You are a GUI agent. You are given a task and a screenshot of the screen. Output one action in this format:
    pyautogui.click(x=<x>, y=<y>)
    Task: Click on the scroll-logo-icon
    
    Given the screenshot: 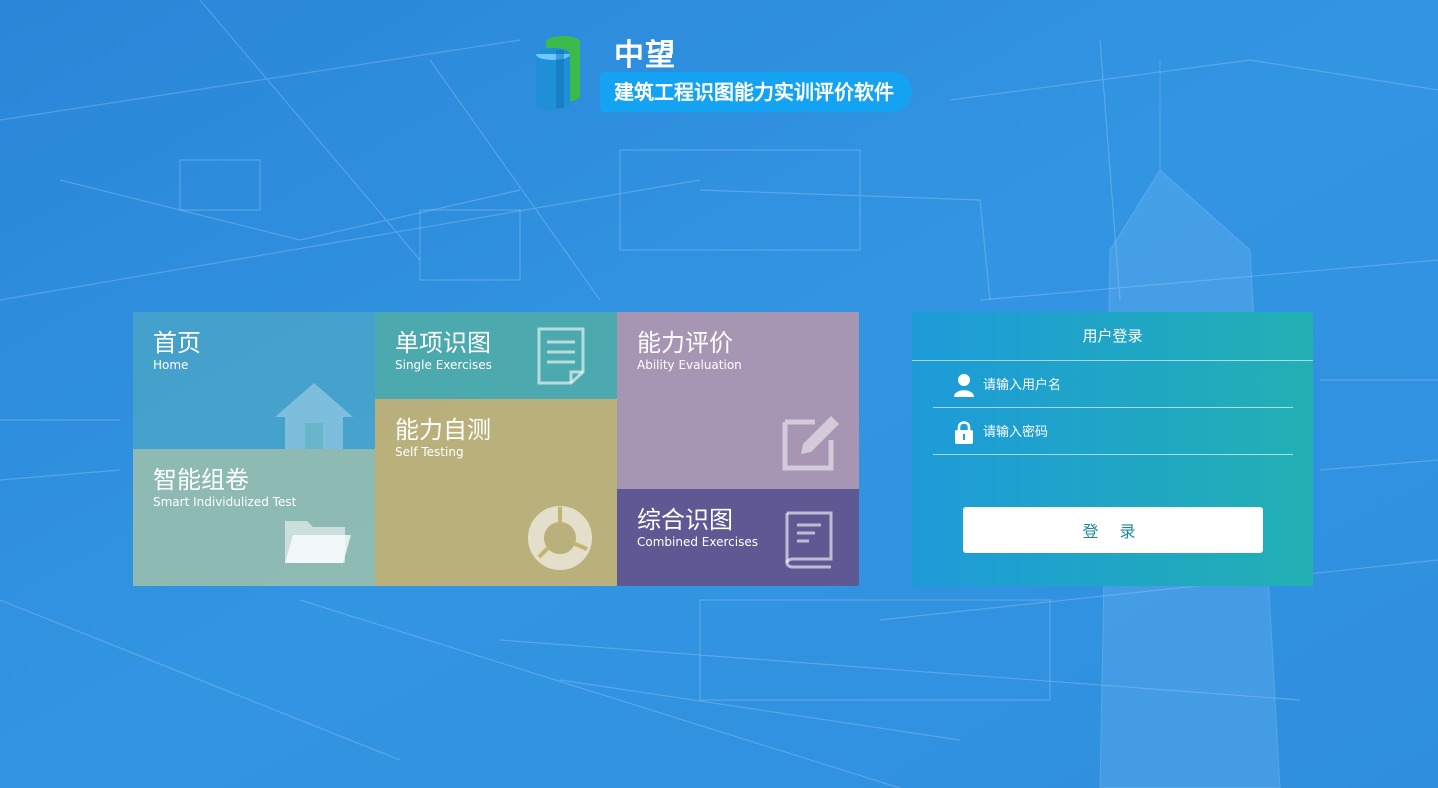 What is the action you would take?
    pyautogui.click(x=558, y=73)
    